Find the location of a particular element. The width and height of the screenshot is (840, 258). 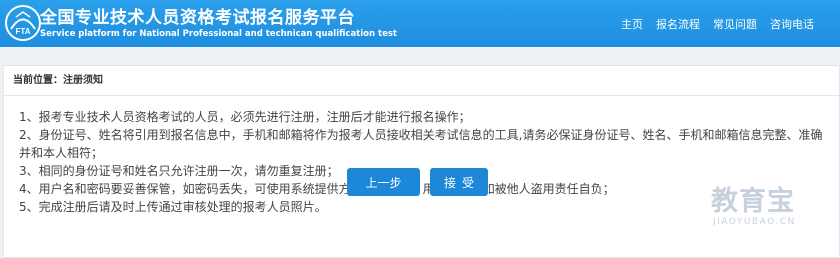

fta-logo-icon: FTA is located at coordinates (23, 23).